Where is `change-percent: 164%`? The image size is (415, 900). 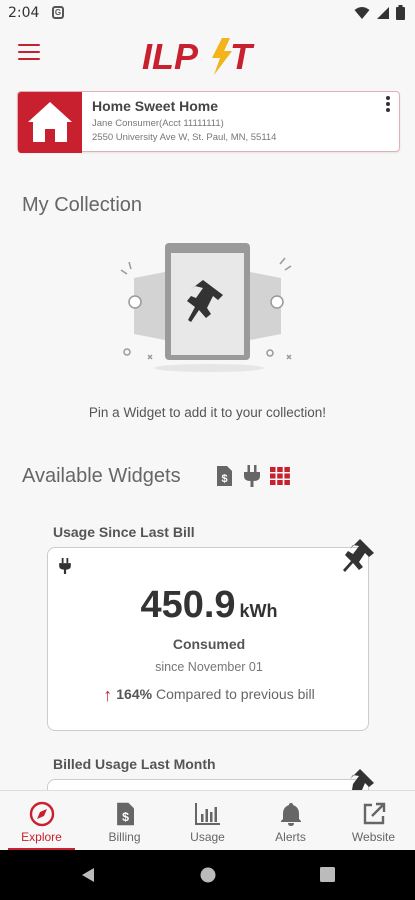
change-percent: 164% is located at coordinates (134, 694).